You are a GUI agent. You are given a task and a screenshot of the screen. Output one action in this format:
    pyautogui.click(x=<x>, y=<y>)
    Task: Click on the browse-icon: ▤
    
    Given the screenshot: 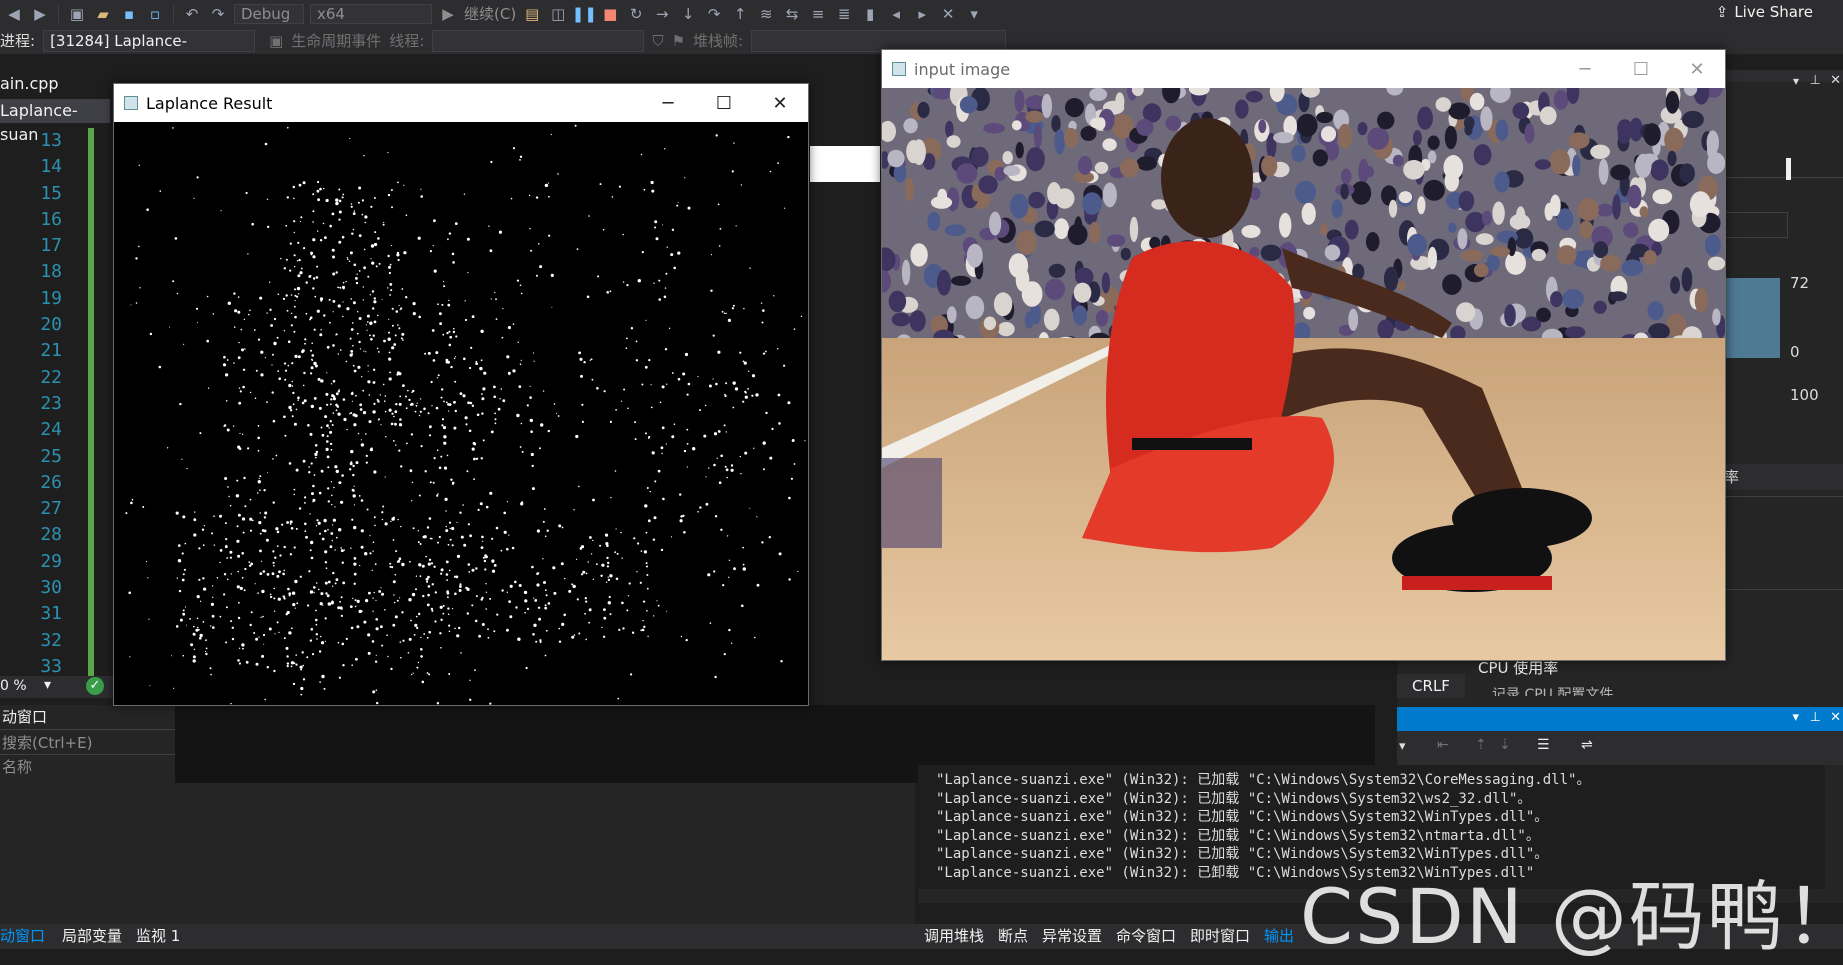 What is the action you would take?
    pyautogui.click(x=532, y=14)
    